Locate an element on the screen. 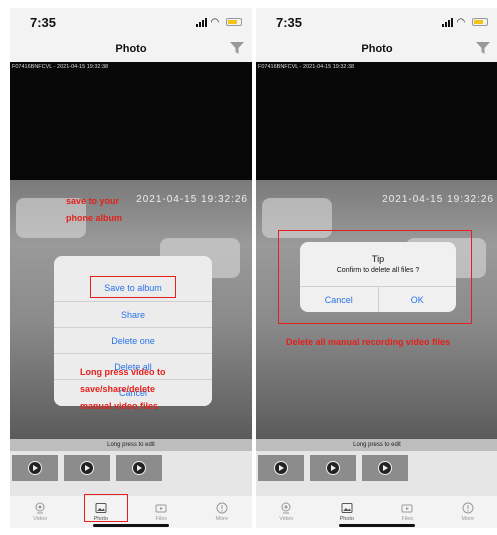 The image size is (497, 535). dialog-title: Tip is located at coordinates (378, 259).